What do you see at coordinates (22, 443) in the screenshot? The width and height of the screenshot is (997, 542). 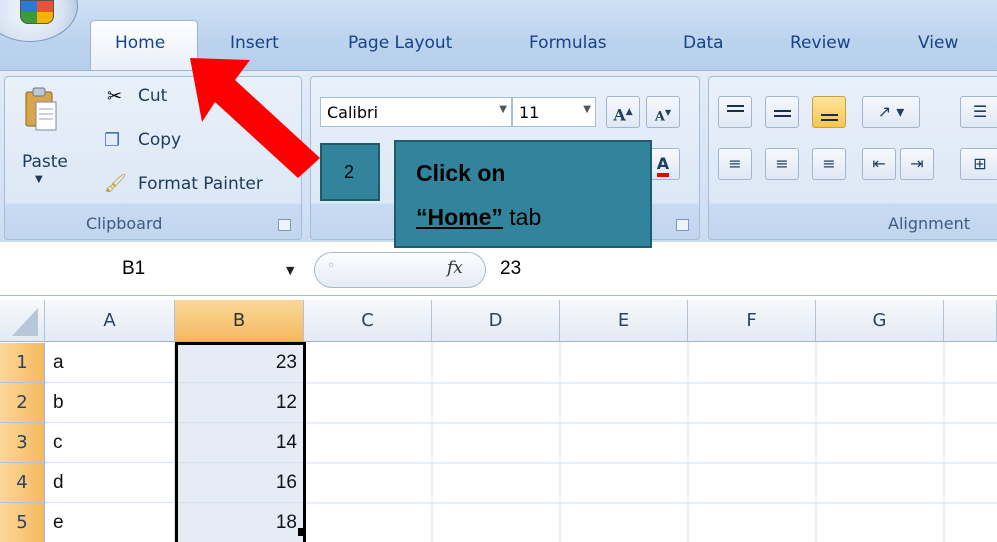 I see `row-header: 3` at bounding box center [22, 443].